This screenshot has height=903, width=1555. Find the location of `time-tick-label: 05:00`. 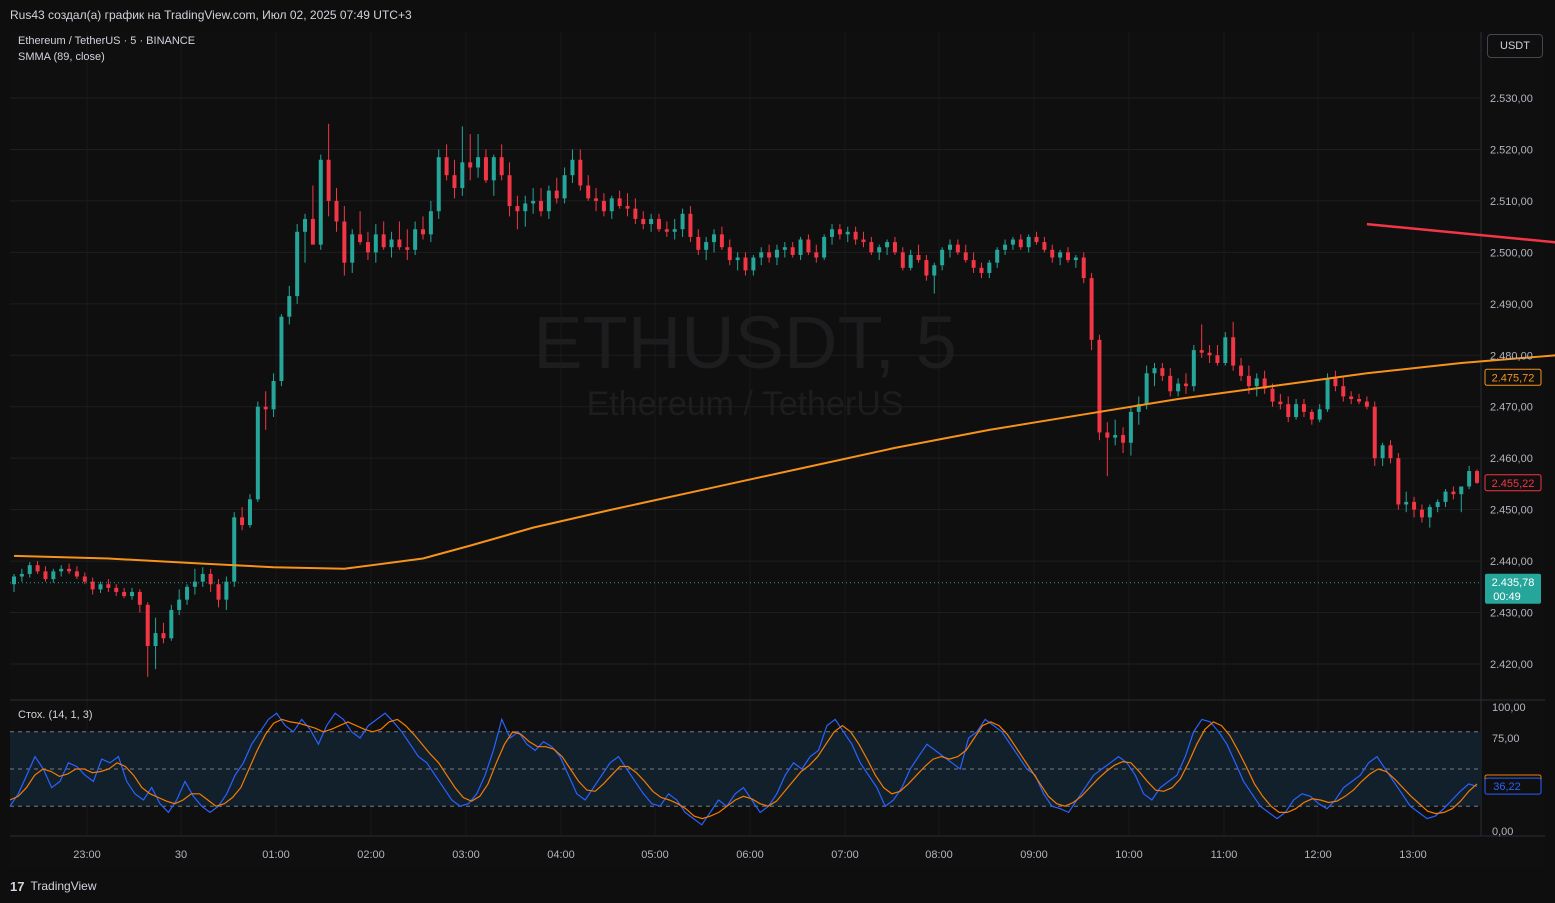

time-tick-label: 05:00 is located at coordinates (655, 855).